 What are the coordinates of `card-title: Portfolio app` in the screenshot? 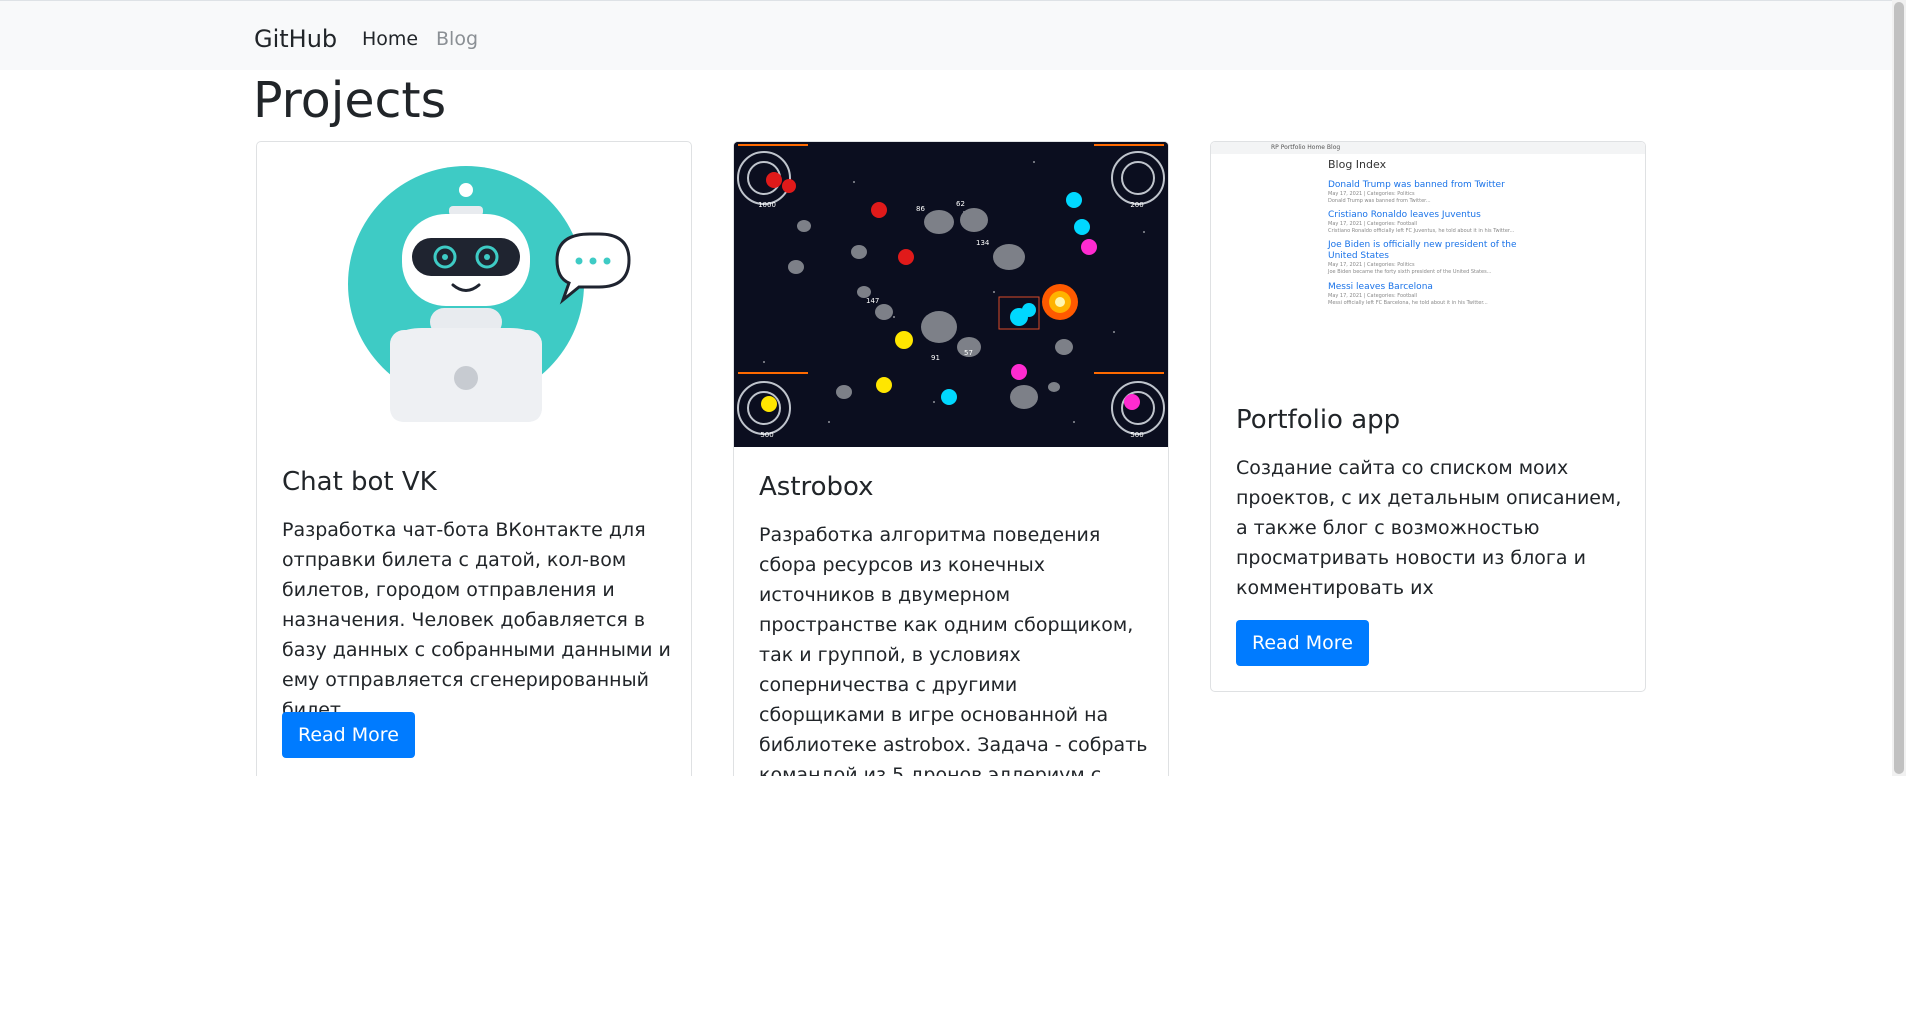 It's located at (1318, 420).